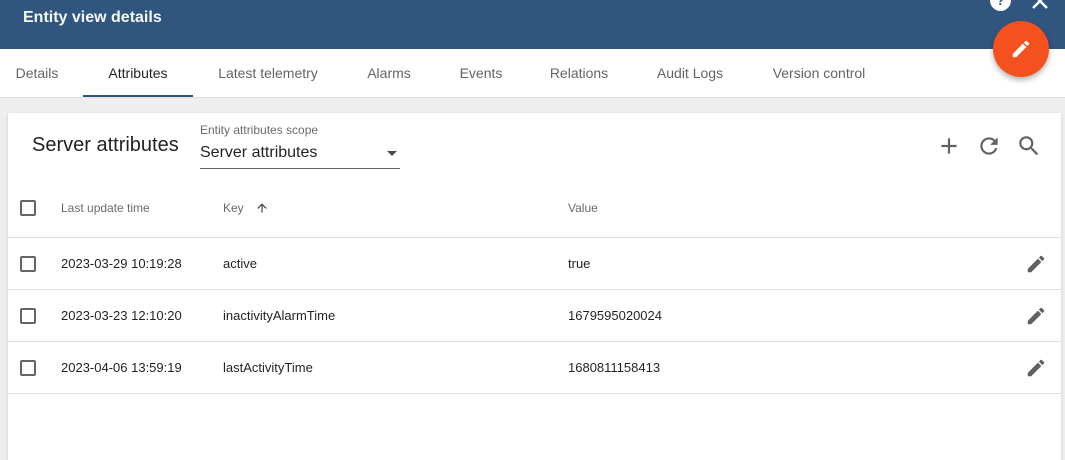 This screenshot has width=1065, height=460. Describe the element at coordinates (279, 315) in the screenshot. I see `cell-key: inactivityAlarmTime` at that location.